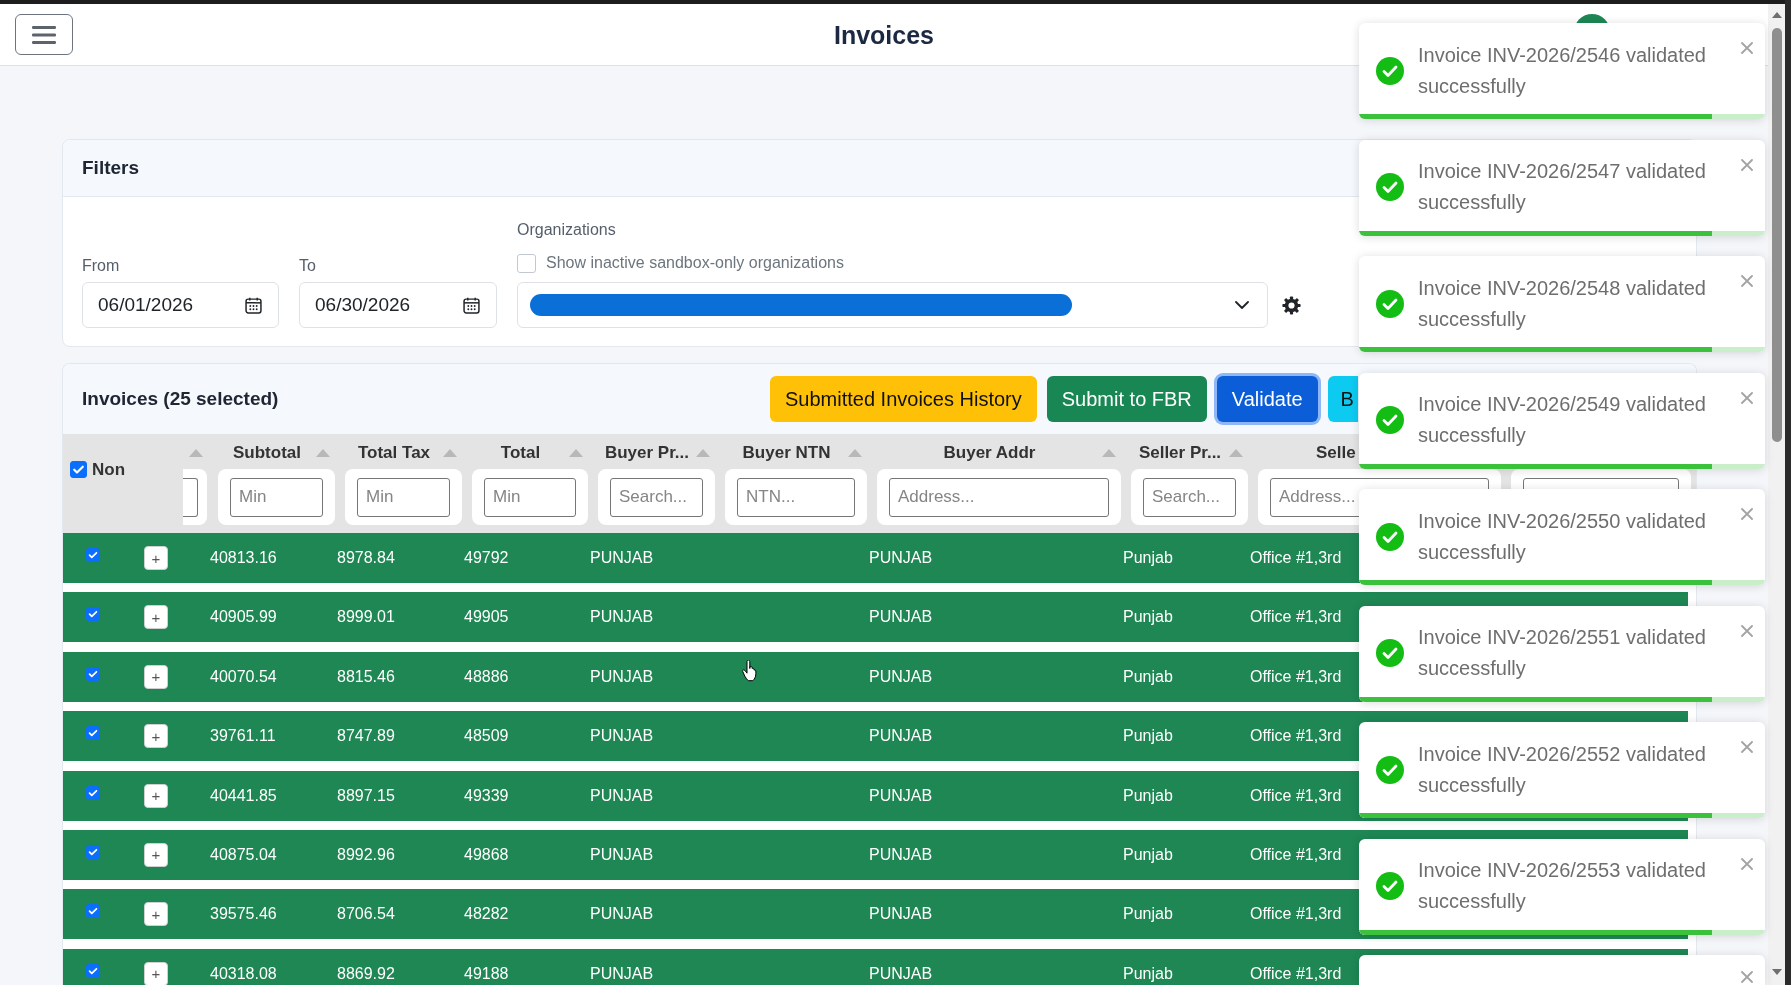 The width and height of the screenshot is (1791, 985). I want to click on table-cell: 48509, so click(486, 736).